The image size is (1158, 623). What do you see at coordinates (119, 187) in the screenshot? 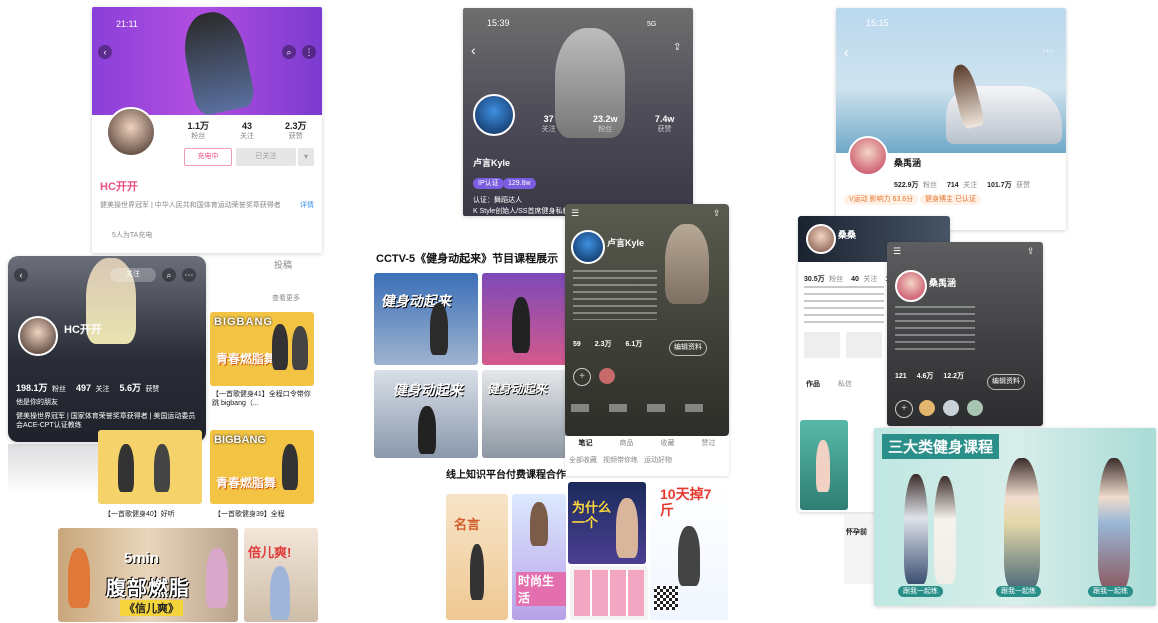
I see `username: HC开开` at bounding box center [119, 187].